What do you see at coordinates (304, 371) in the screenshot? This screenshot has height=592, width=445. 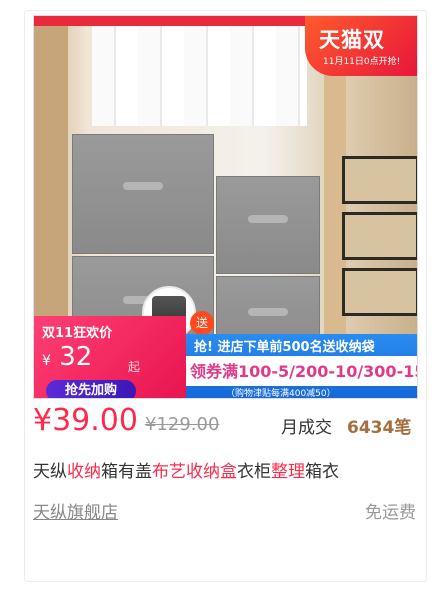 I see `coupon-text: 领券满100-5/200-10/300-15` at bounding box center [304, 371].